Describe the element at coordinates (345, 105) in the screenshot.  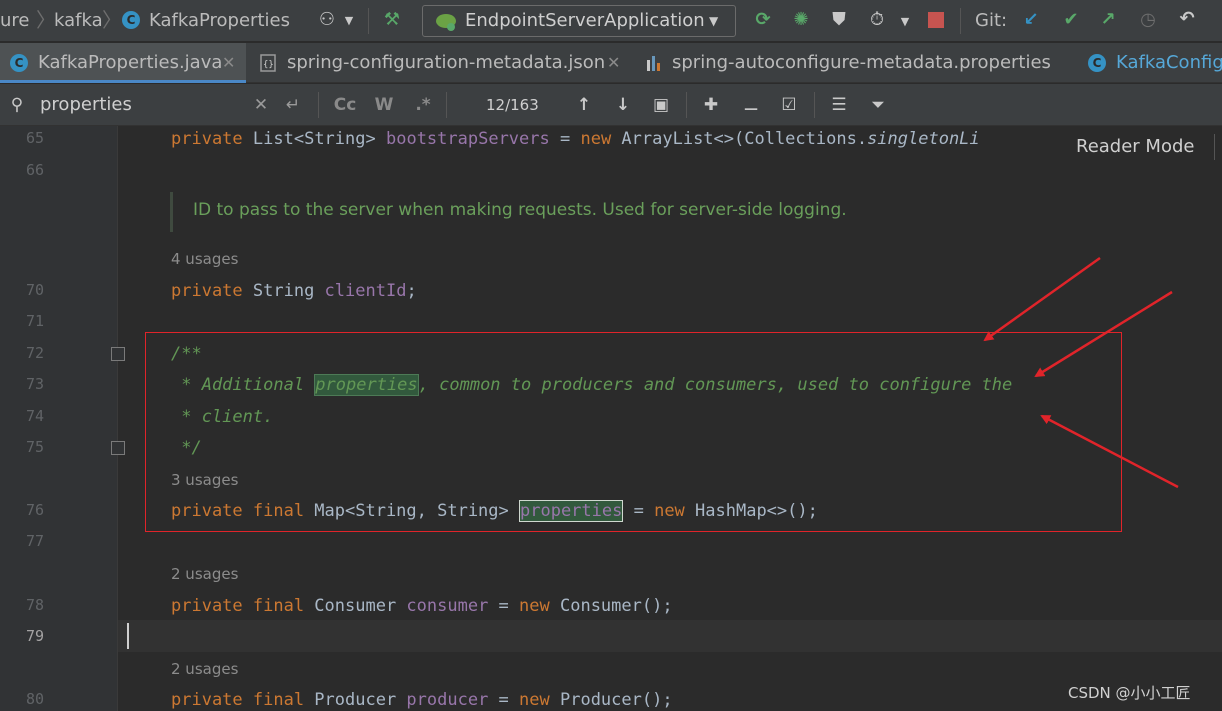
I see `match-case-toggle: Cc` at that location.